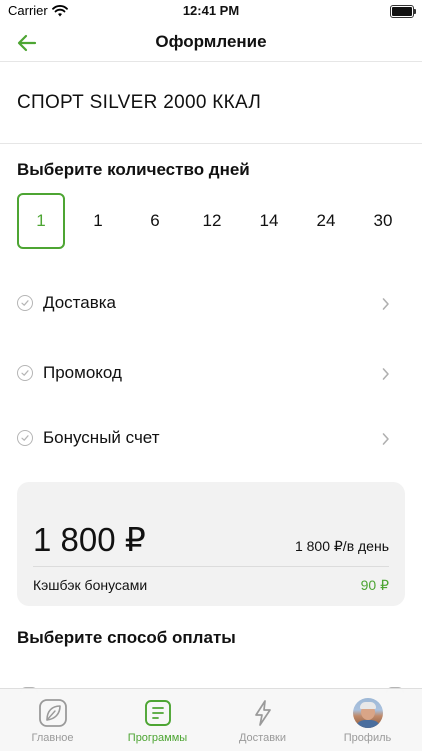 The height and width of the screenshot is (751, 422). I want to click on tab-deliveries: Доставки, so click(262, 720).